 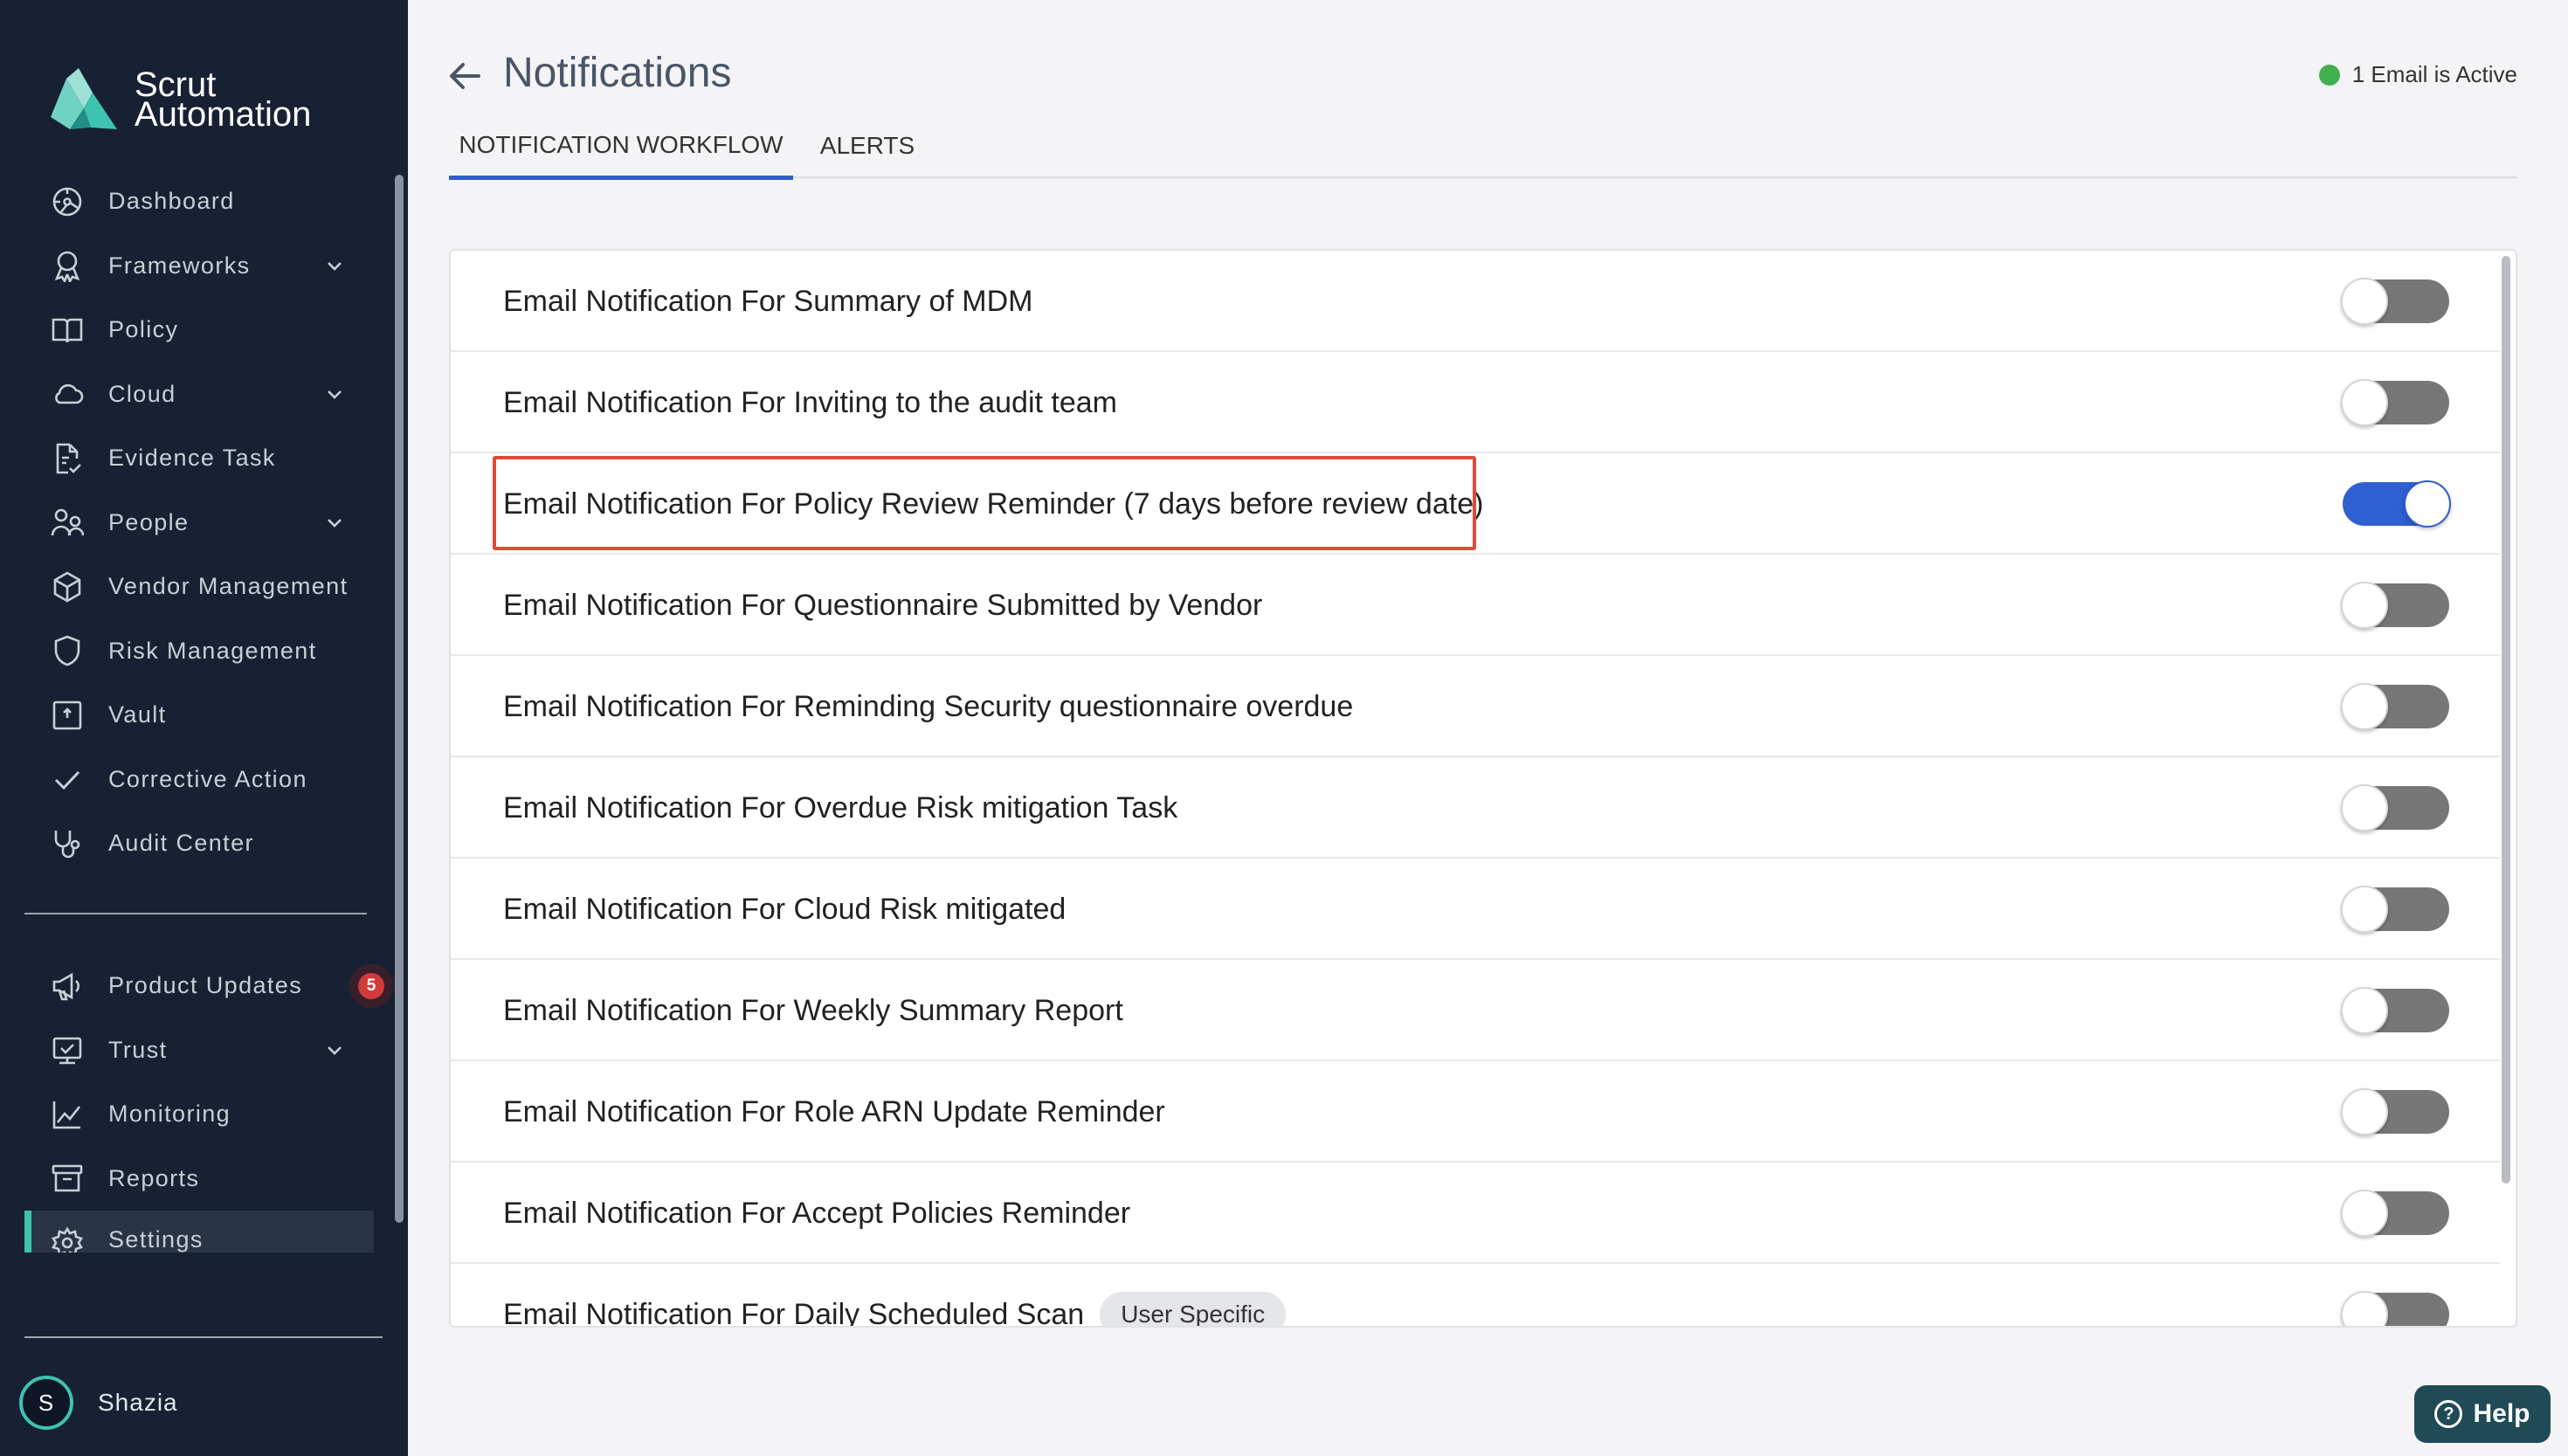 I want to click on brand-logo: Scrut Automation, so click(x=180, y=99).